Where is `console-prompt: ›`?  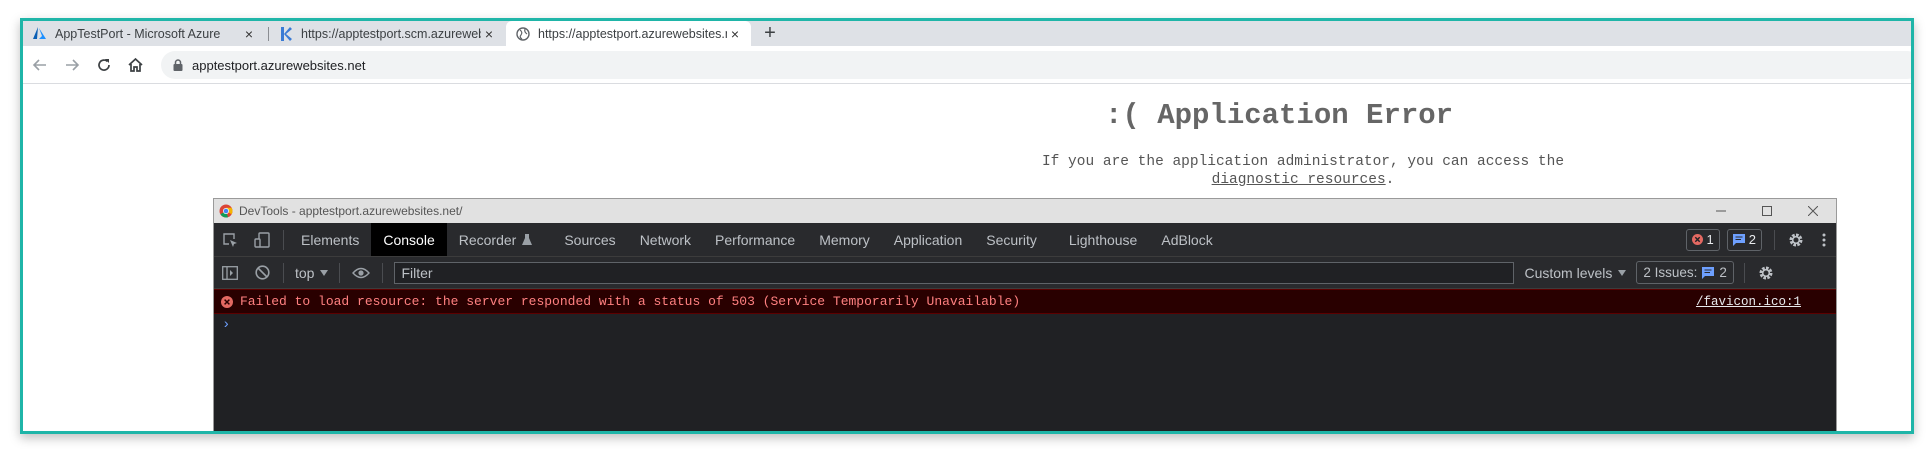
console-prompt: › is located at coordinates (1025, 325).